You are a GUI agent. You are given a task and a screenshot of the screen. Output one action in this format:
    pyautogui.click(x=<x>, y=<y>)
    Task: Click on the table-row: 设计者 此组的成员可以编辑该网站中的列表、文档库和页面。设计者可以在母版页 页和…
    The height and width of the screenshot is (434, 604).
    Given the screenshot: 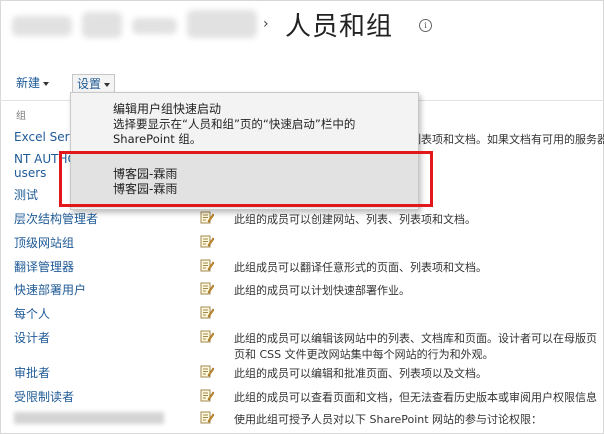 What is the action you would take?
    pyautogui.click(x=302, y=346)
    